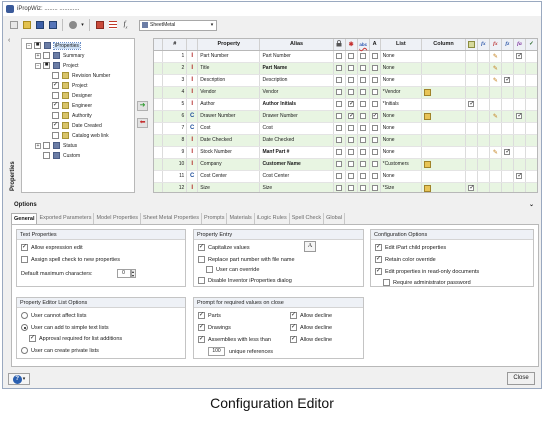  What do you see at coordinates (178, 25) in the screenshot?
I see `style-select: SheetMetal ▾` at bounding box center [178, 25].